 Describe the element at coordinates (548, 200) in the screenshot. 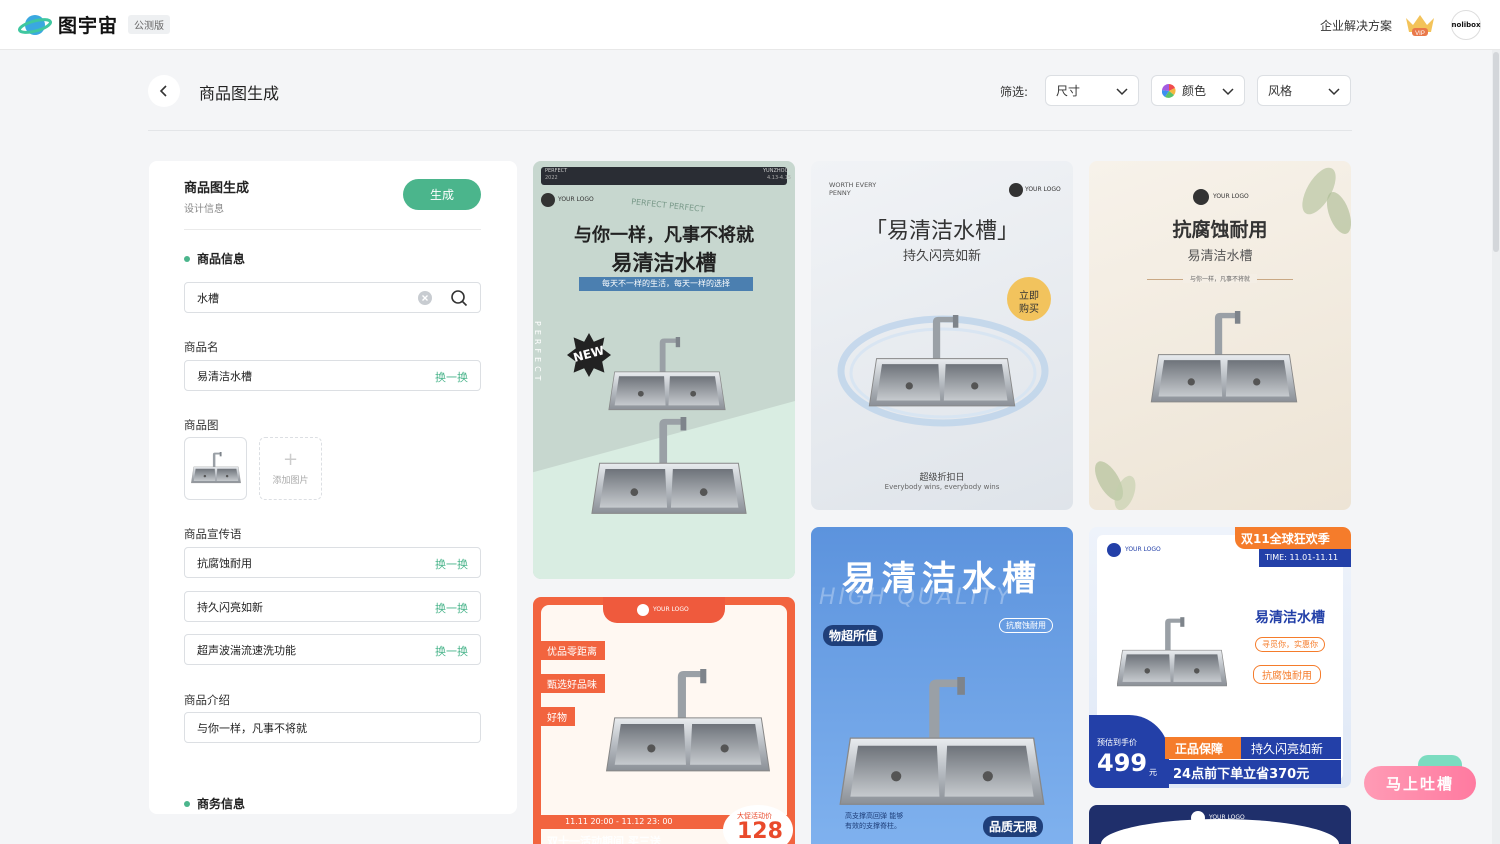

I see `card1-logo-mark` at that location.